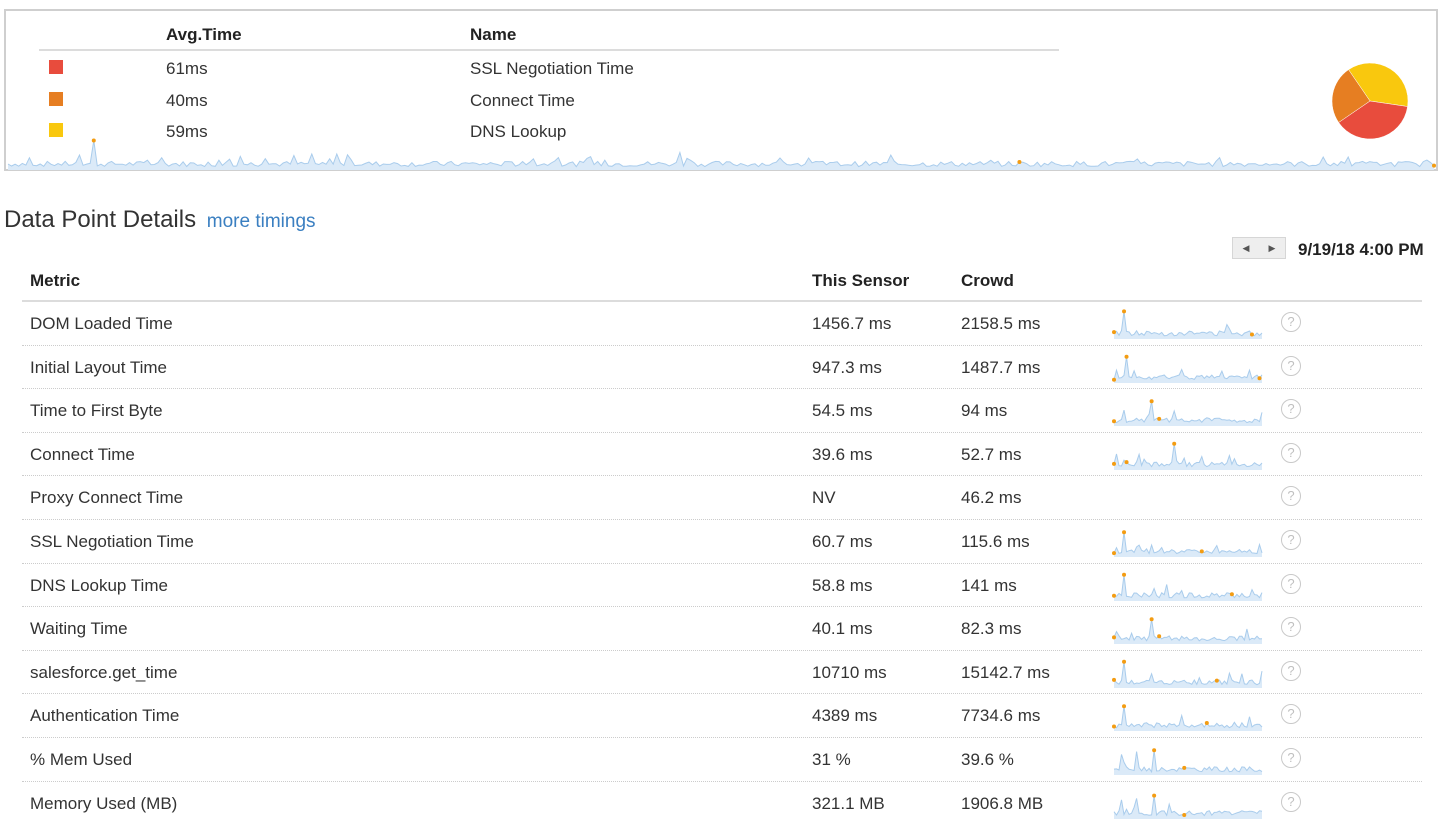  I want to click on legend-avg: 40ms, so click(187, 100).